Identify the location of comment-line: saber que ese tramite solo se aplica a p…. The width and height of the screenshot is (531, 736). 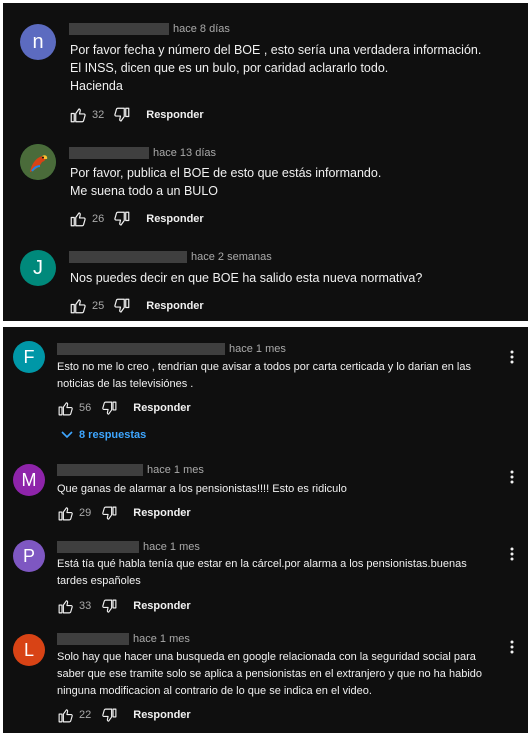
(269, 674).